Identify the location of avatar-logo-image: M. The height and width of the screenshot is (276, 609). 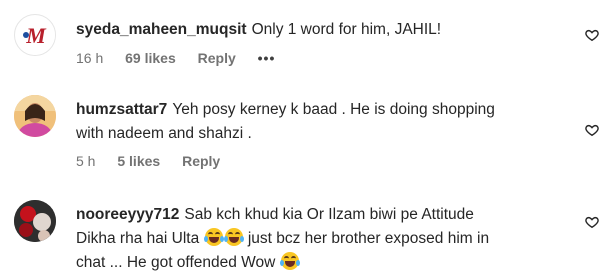
(35, 35).